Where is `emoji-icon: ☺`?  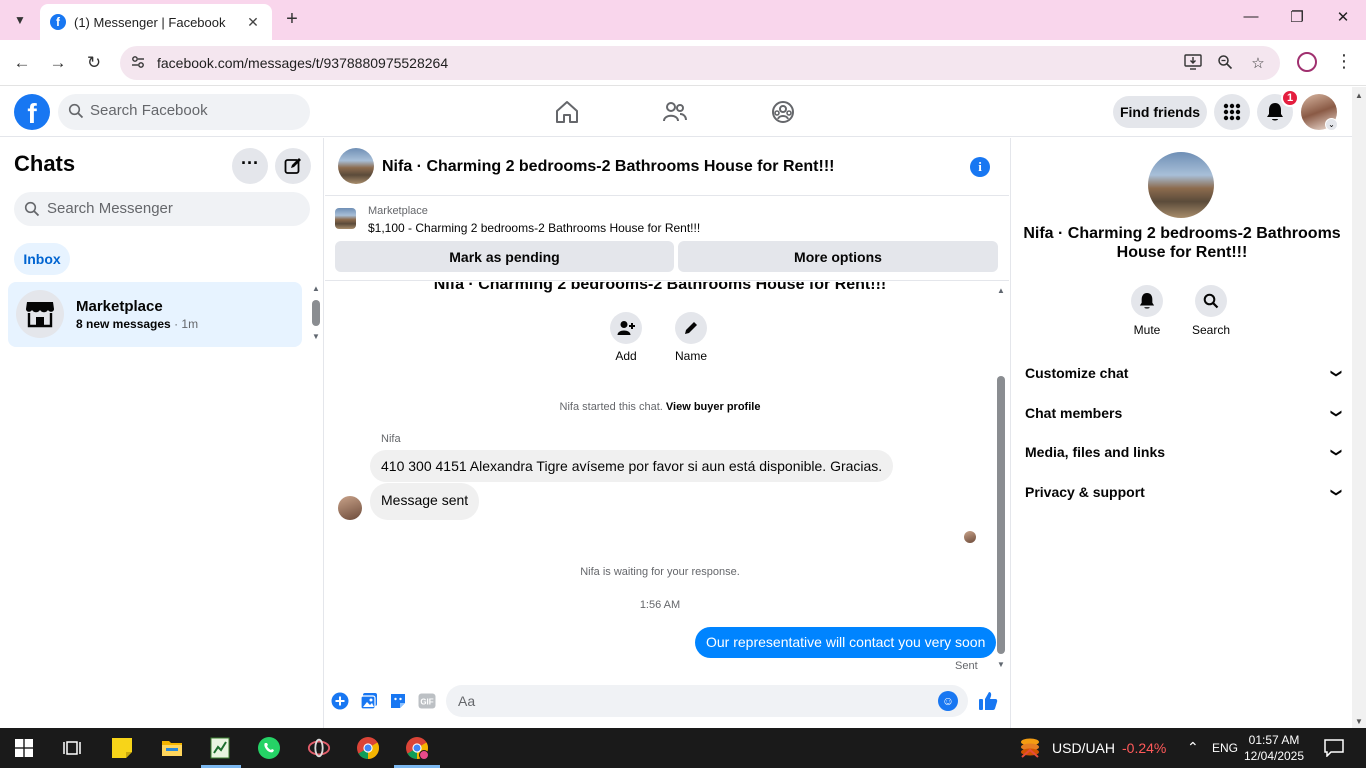
emoji-icon: ☺ is located at coordinates (948, 701).